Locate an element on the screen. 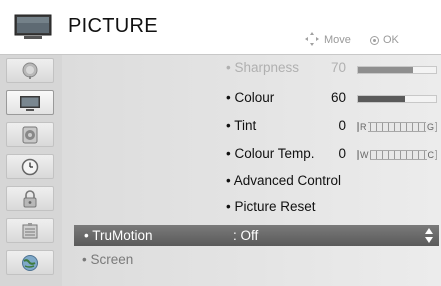 This screenshot has width=441, height=286. sidebar-item-audio is located at coordinates (30, 134).